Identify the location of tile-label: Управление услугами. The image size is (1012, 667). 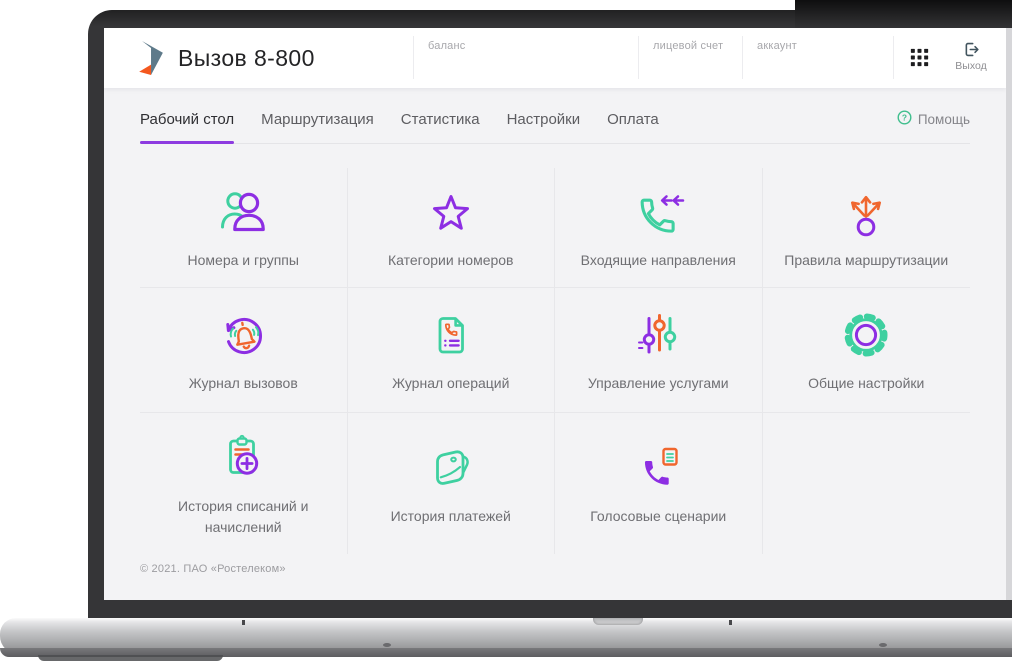
(658, 382).